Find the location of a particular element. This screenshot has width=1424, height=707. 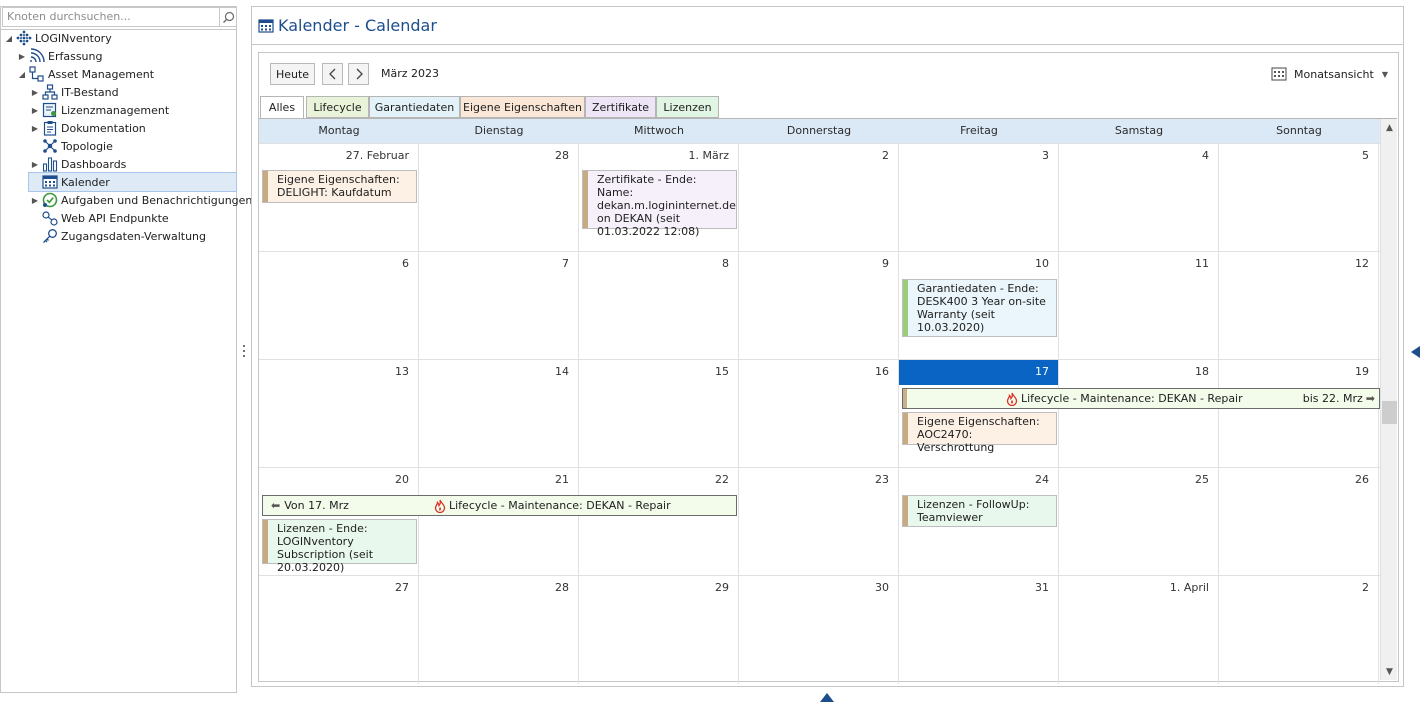

day-cell: 6 is located at coordinates (339, 306).